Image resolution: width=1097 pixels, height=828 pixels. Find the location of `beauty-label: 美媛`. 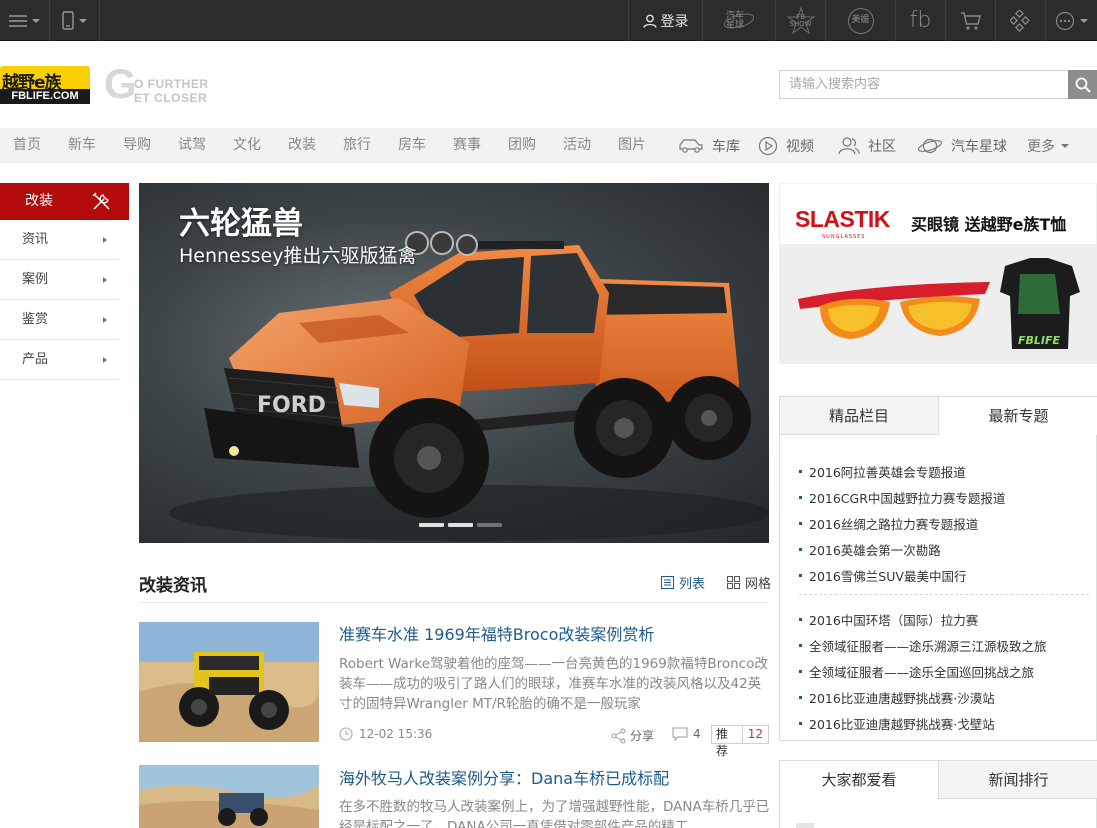

beauty-label: 美媛 is located at coordinates (860, 20).